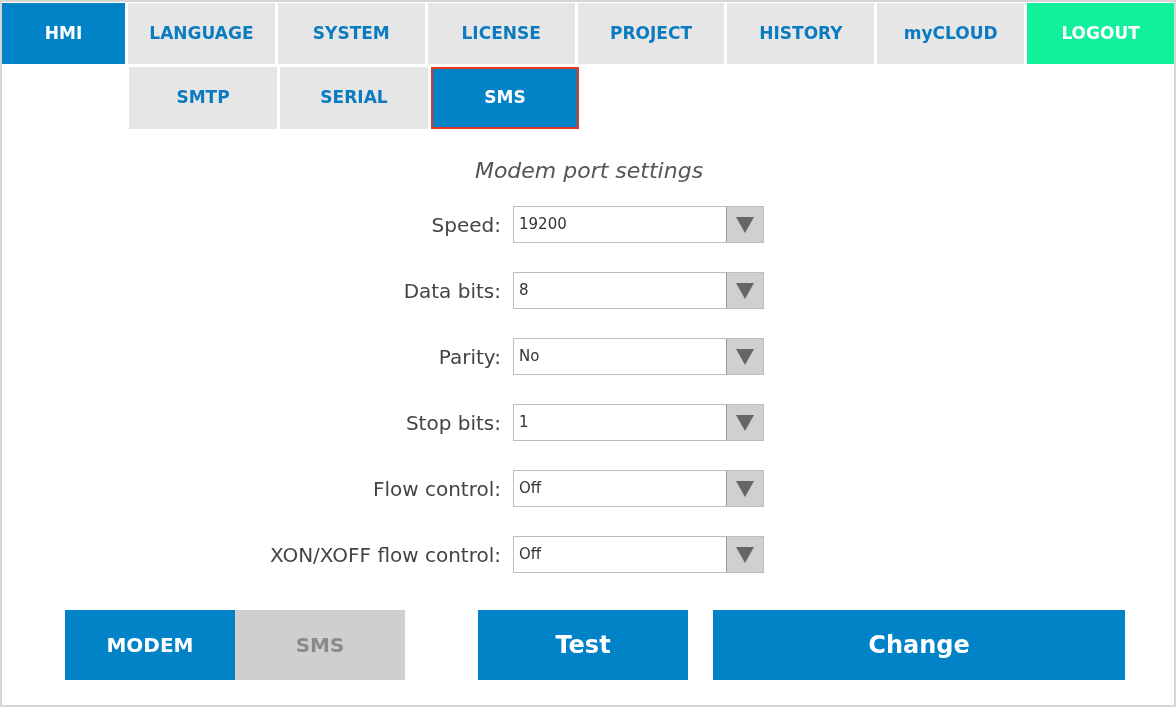 The height and width of the screenshot is (707, 1176). Describe the element at coordinates (469, 357) in the screenshot. I see `field-label: Parity:` at that location.